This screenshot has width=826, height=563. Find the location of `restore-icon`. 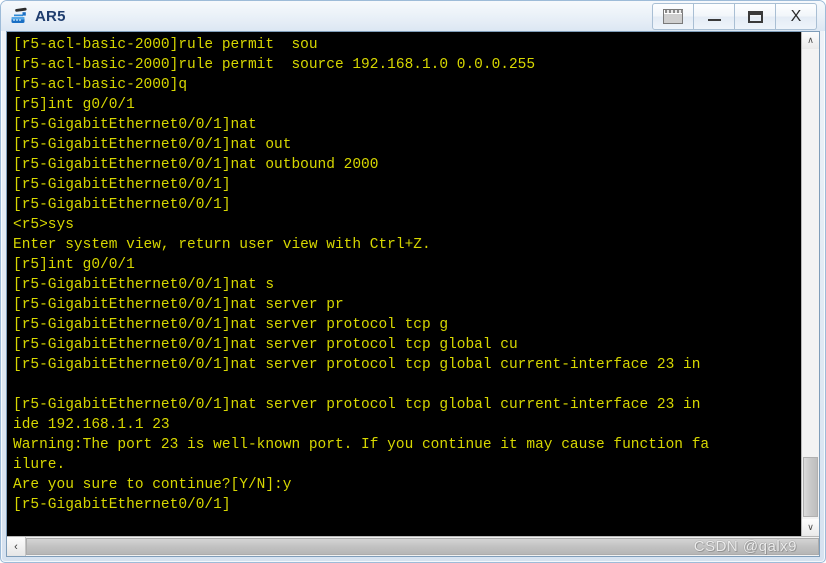

restore-icon is located at coordinates (673, 16).